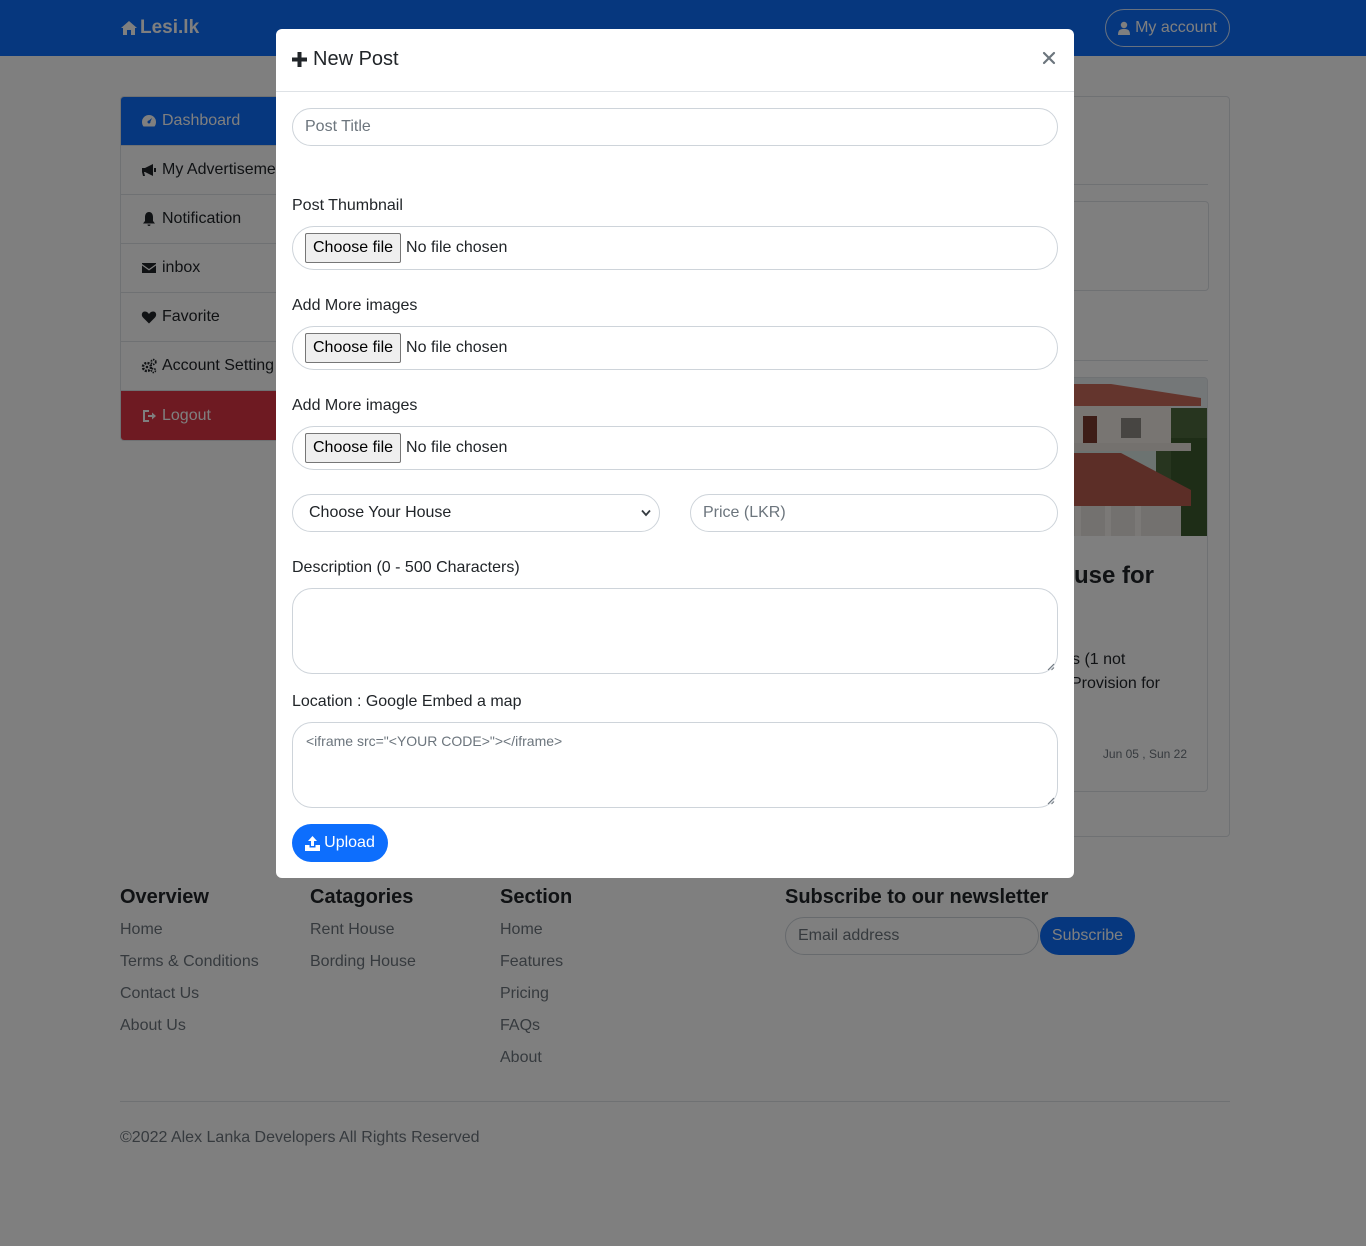 The image size is (1366, 1246). I want to click on location-label: Location : Google Embed a map, so click(407, 701).